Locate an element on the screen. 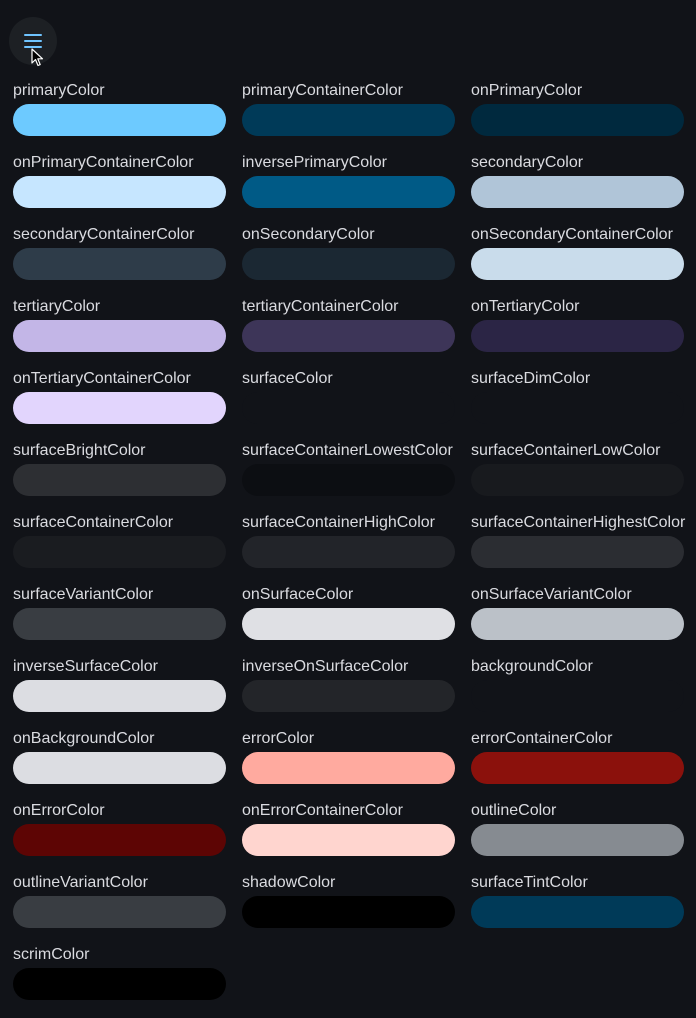 The height and width of the screenshot is (1018, 696). swatch-cell: tertiaryColor is located at coordinates (119, 334).